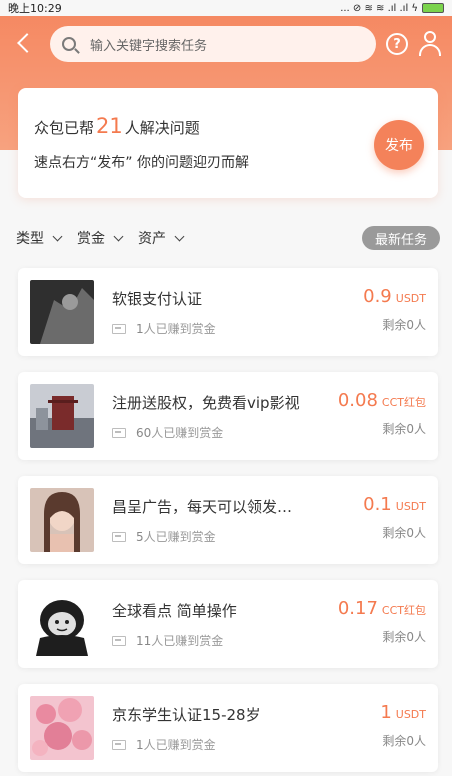 Image resolution: width=452 pixels, height=776 pixels. Describe the element at coordinates (30, 239) in the screenshot. I see `filter-type-label: 类型` at that location.